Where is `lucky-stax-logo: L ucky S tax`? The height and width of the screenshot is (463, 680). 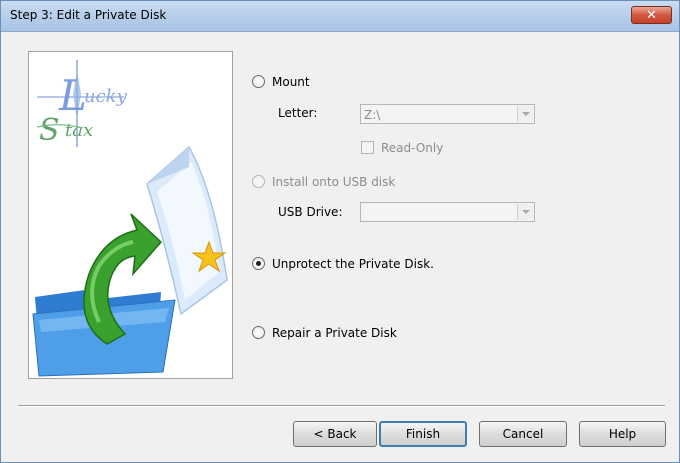
lucky-stax-logo: L ucky S tax is located at coordinates (82, 104).